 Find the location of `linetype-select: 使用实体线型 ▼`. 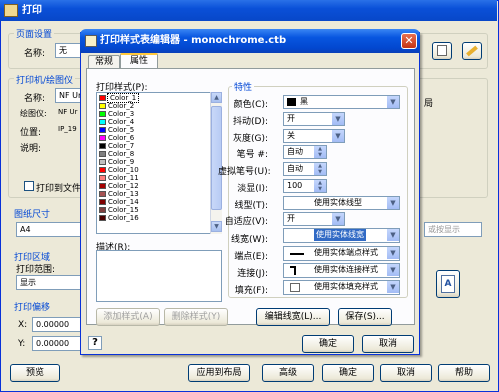

linetype-select: 使用实体线型 ▼ is located at coordinates (341, 203).